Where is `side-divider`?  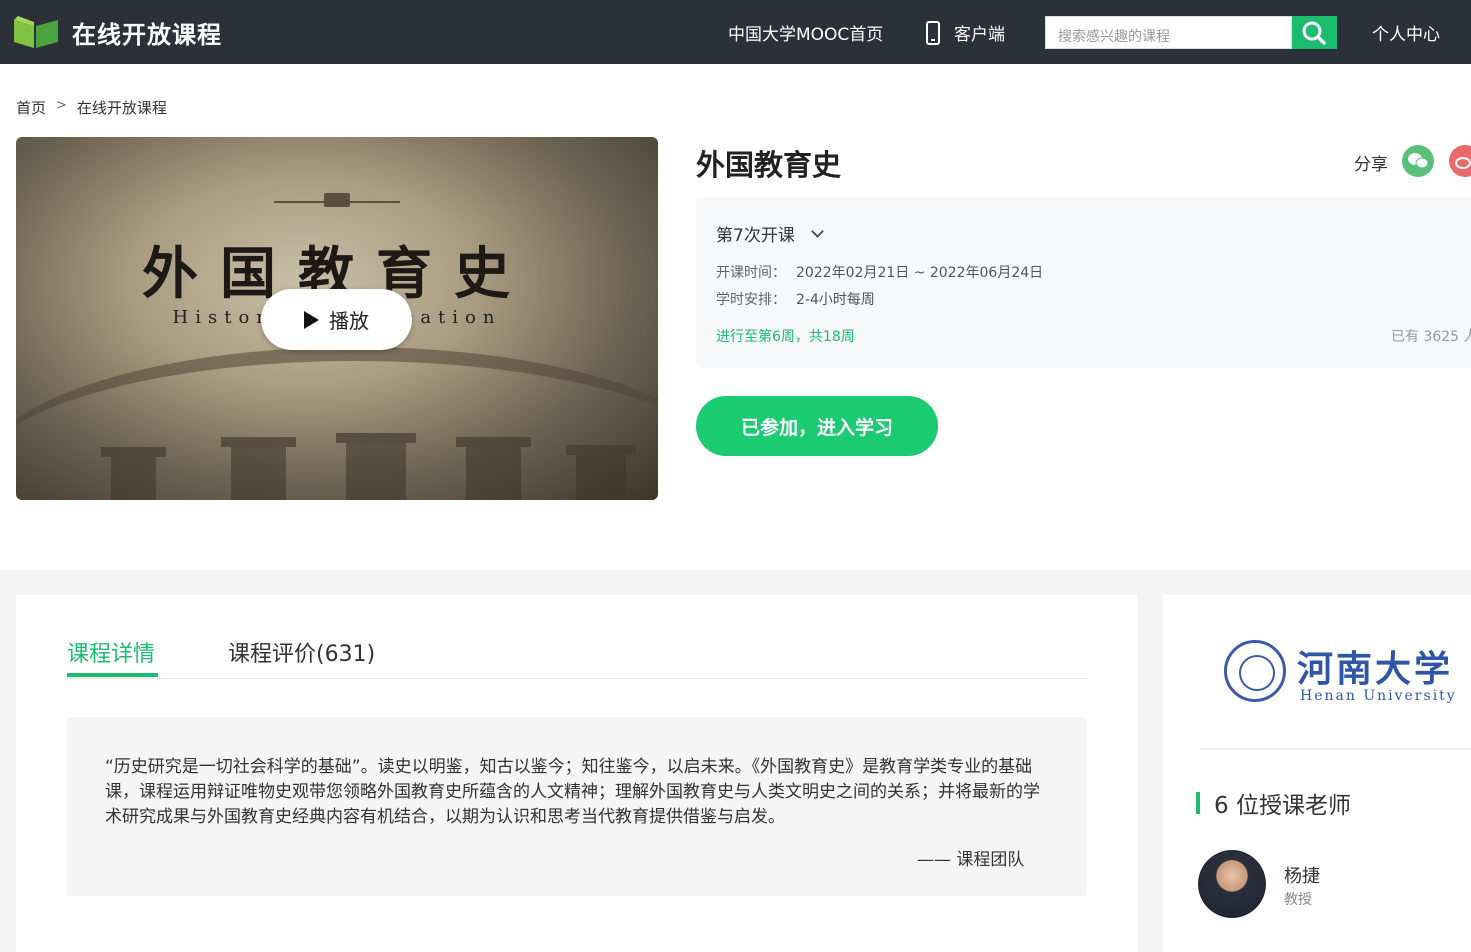
side-divider is located at coordinates (1335, 748).